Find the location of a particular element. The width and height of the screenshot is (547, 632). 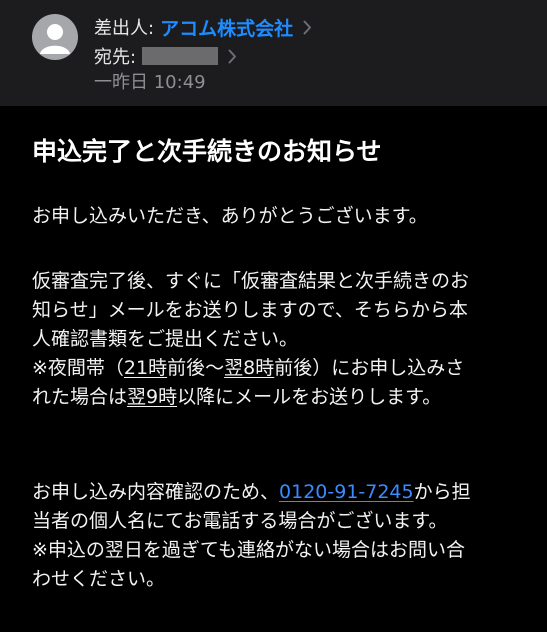

from-label: 差出人: is located at coordinates (124, 28).